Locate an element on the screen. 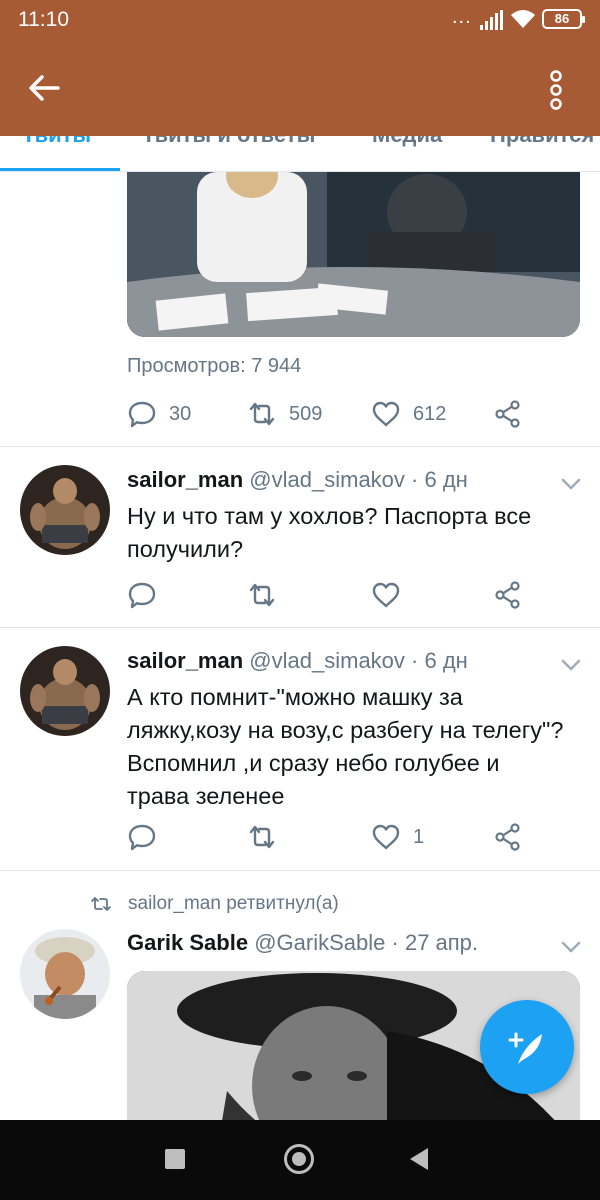  retweet-indicator: sailor_man ретвитнул(а) is located at coordinates (214, 904).